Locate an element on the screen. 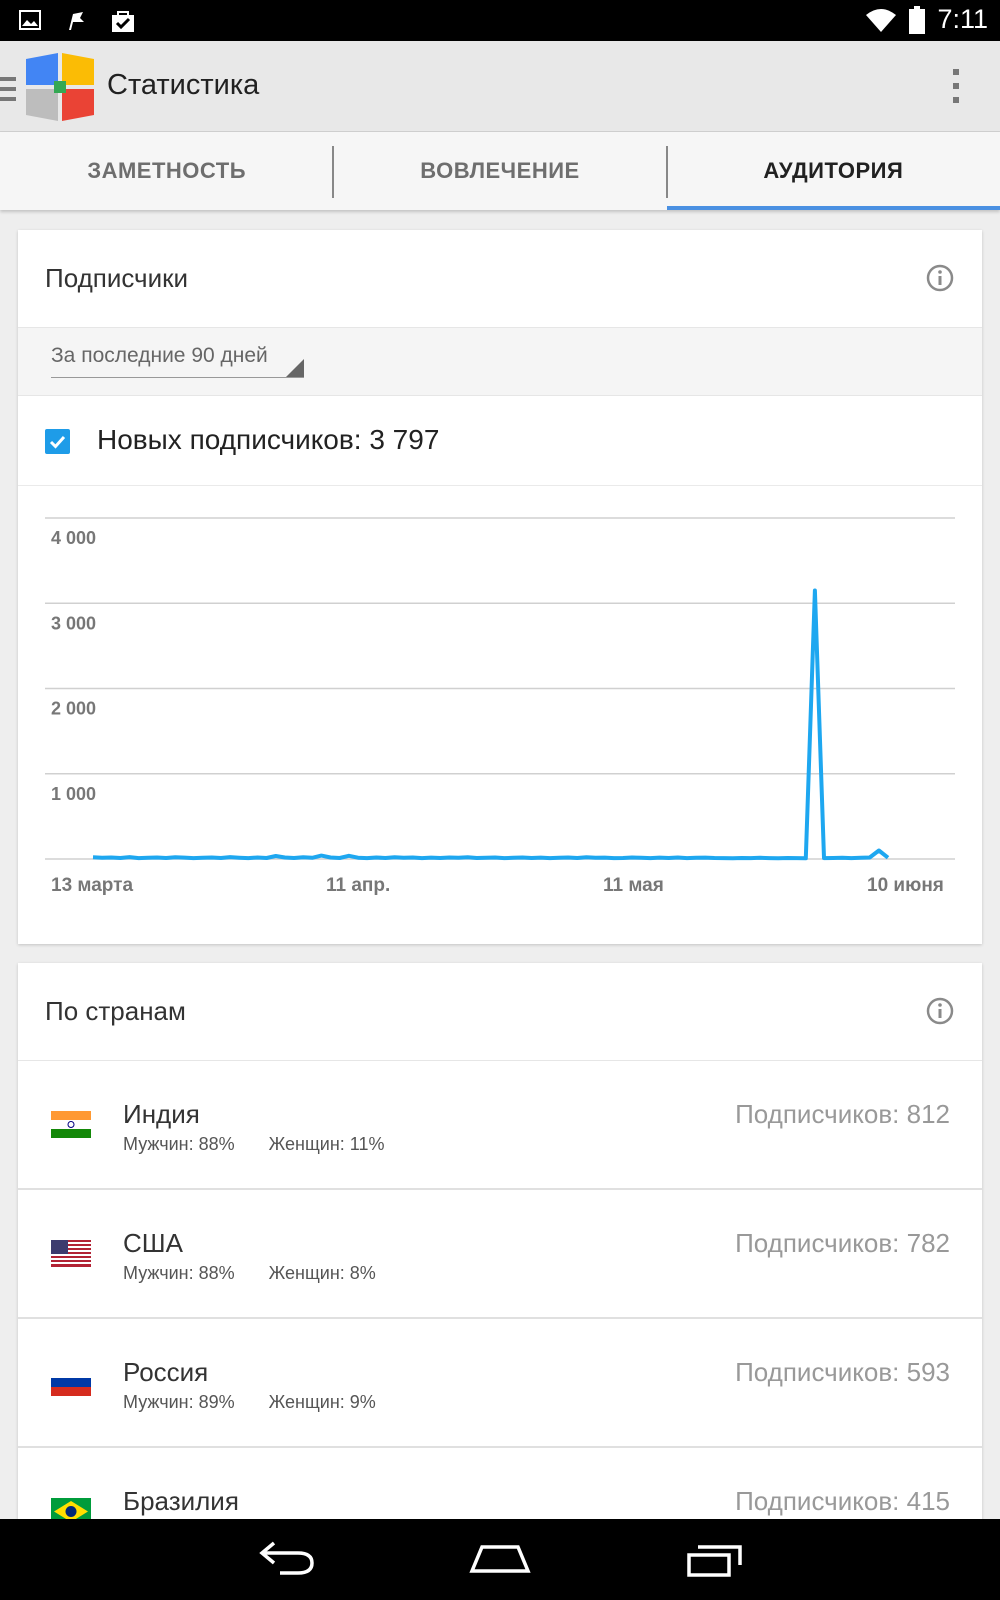 The height and width of the screenshot is (1600, 1000). flag-icon is located at coordinates (76, 21).